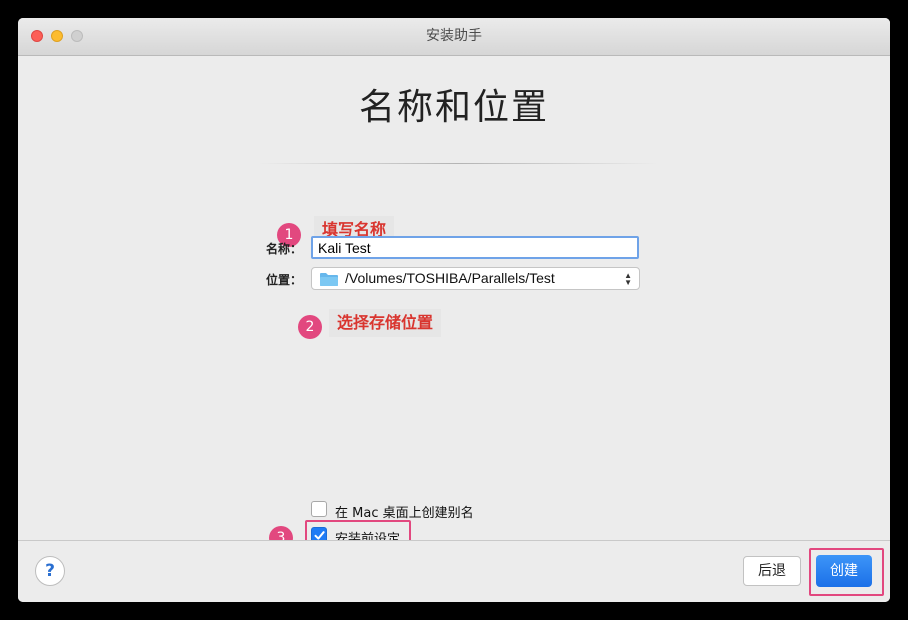  I want to click on location-value: /Volumes/TOSHIBA/Parallels/Test, so click(450, 278).